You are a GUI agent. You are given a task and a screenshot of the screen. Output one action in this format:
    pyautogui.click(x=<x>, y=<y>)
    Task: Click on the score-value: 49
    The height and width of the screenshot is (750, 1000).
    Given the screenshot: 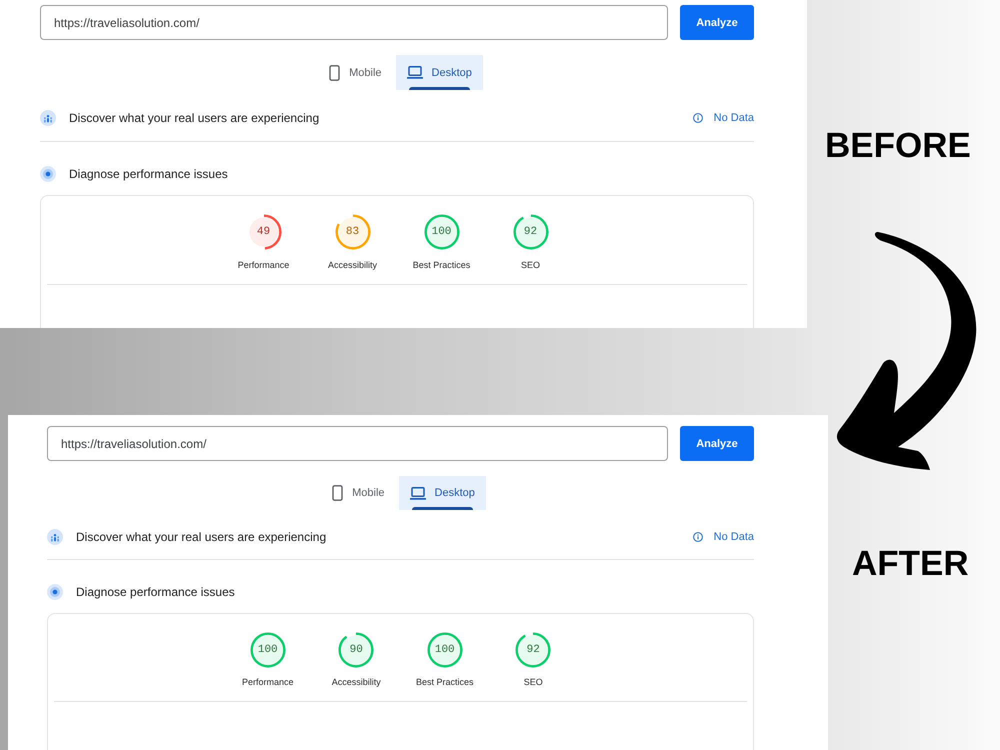 What is the action you would take?
    pyautogui.click(x=263, y=232)
    